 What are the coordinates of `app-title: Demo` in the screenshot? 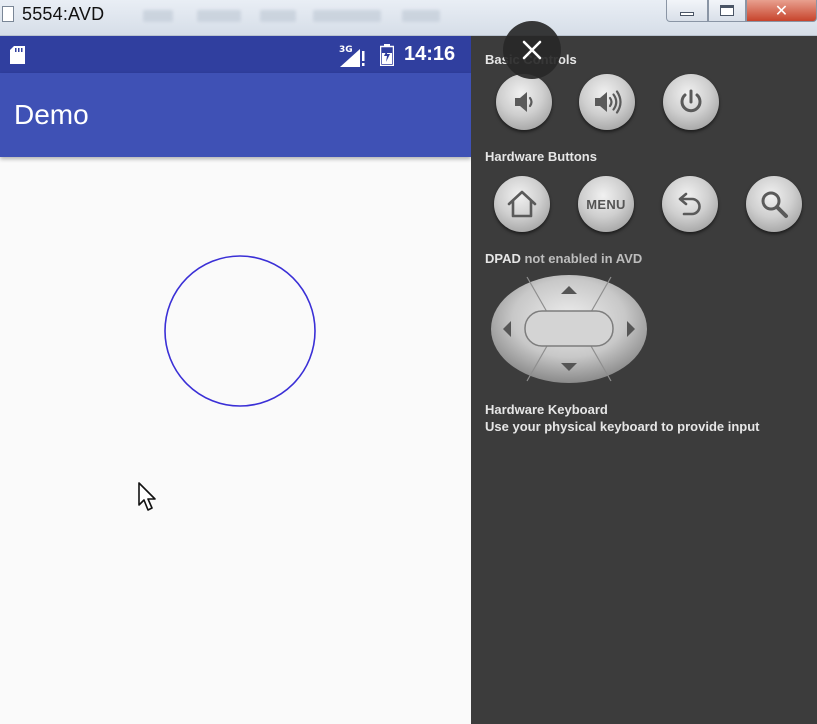 It's located at (51, 114).